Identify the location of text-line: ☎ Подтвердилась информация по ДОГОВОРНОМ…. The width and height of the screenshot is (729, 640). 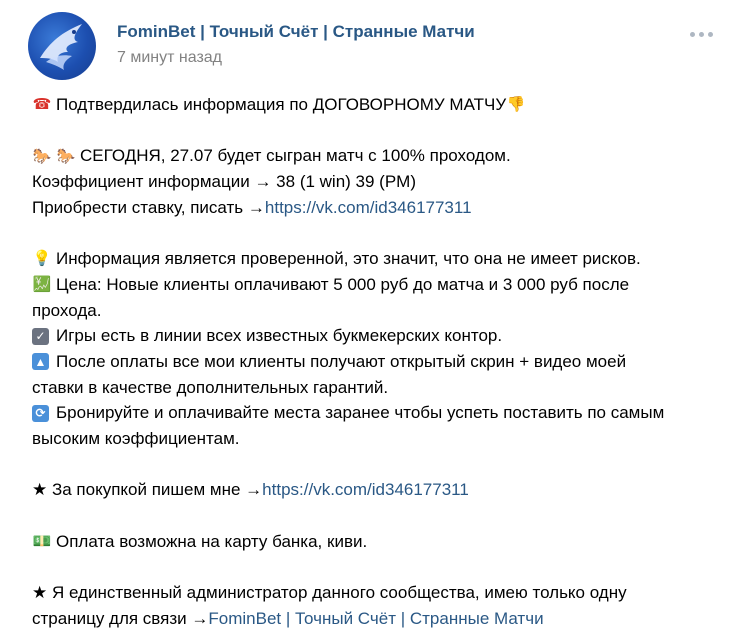
(372, 105).